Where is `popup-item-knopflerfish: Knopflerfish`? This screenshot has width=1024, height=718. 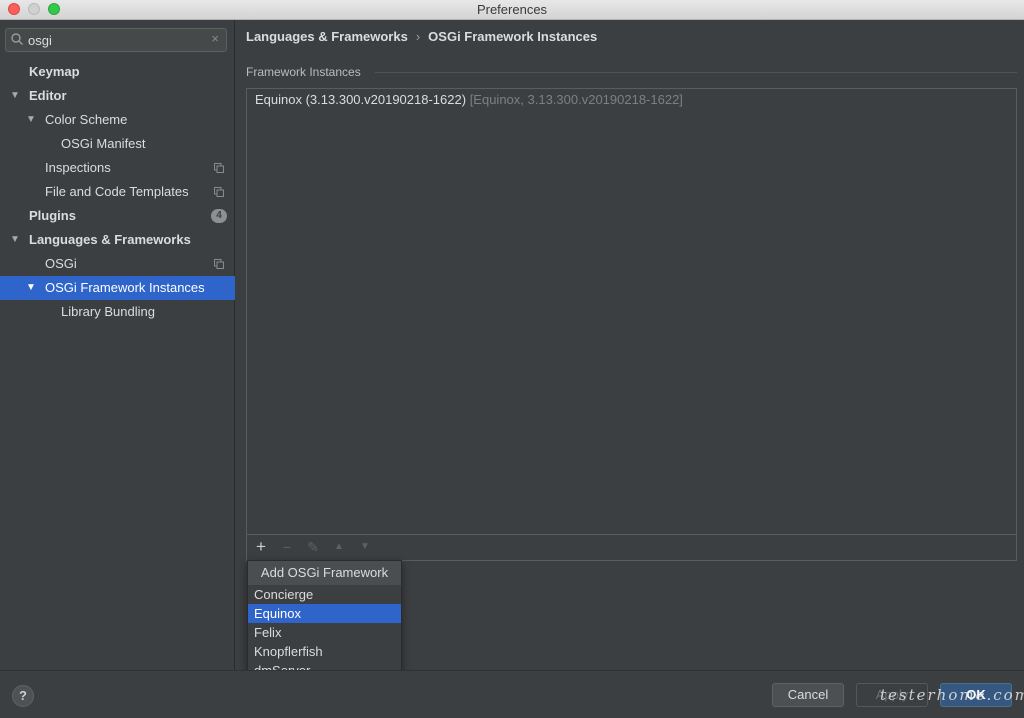 popup-item-knopflerfish: Knopflerfish is located at coordinates (324, 651).